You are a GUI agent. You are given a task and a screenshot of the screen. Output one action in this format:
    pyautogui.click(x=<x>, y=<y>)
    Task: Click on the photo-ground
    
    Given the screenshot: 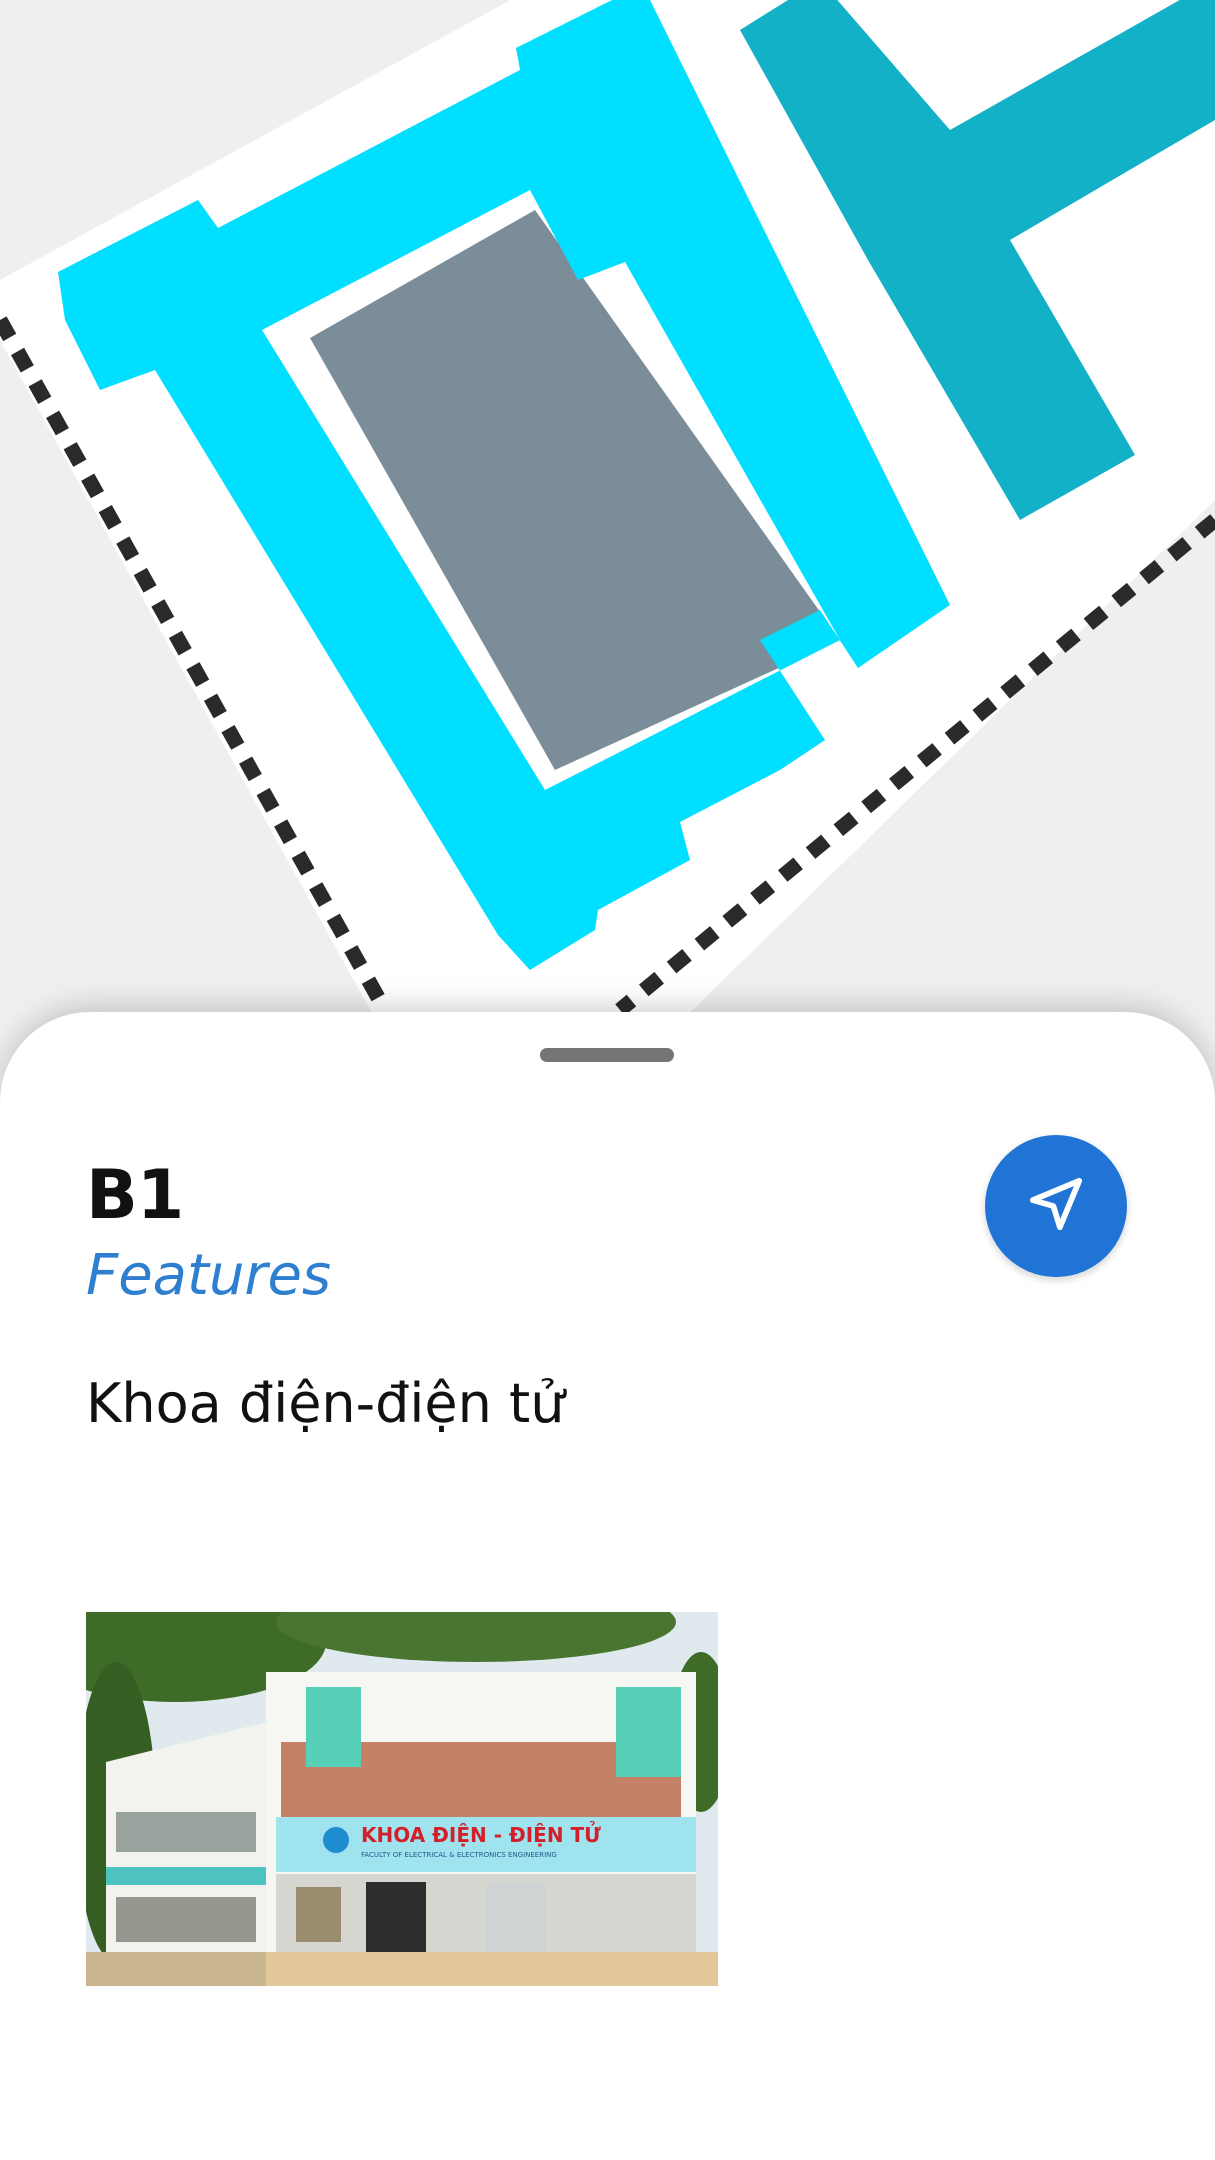 What is the action you would take?
    pyautogui.click(x=176, y=1969)
    